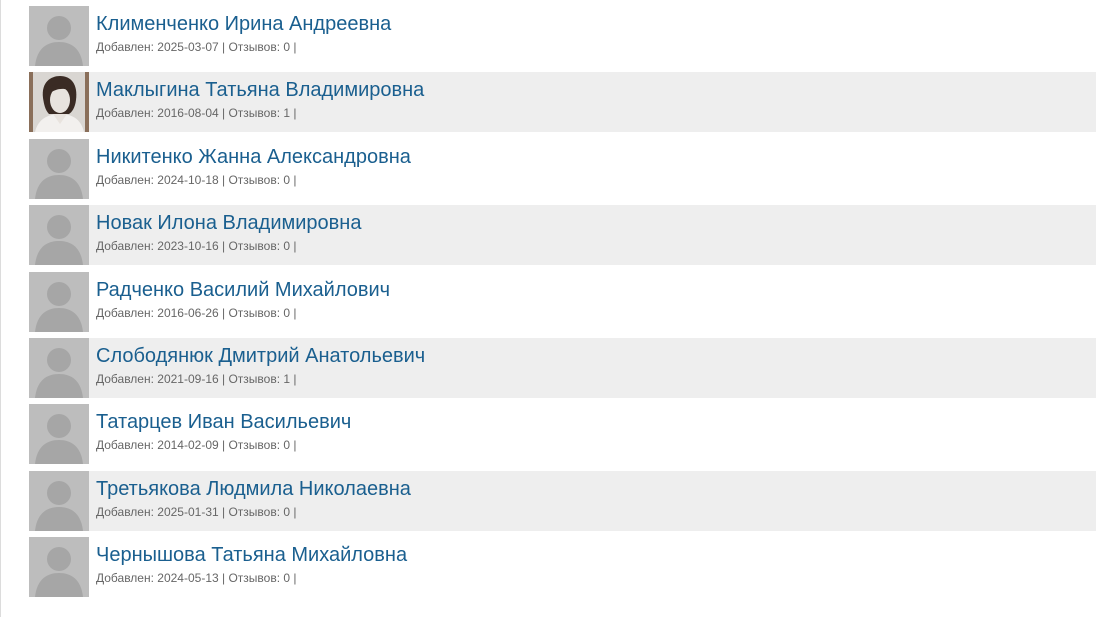 Image resolution: width=1103 pixels, height=617 pixels. I want to click on person-meta: Добавлен: 2024-10-18 | Отзывов: 0 |, so click(196, 179).